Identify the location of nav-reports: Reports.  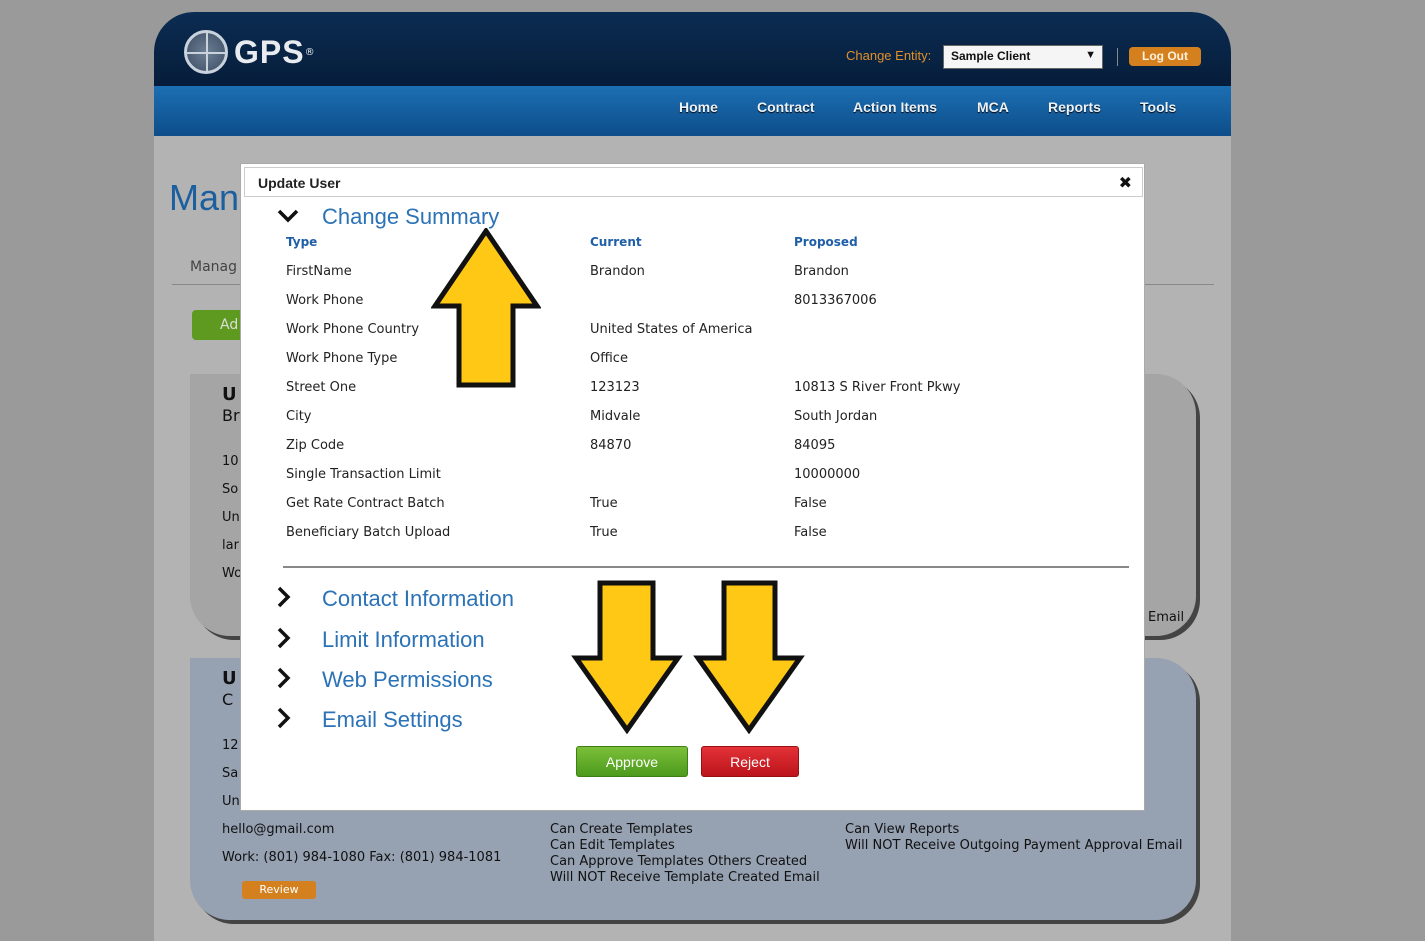
(1074, 107).